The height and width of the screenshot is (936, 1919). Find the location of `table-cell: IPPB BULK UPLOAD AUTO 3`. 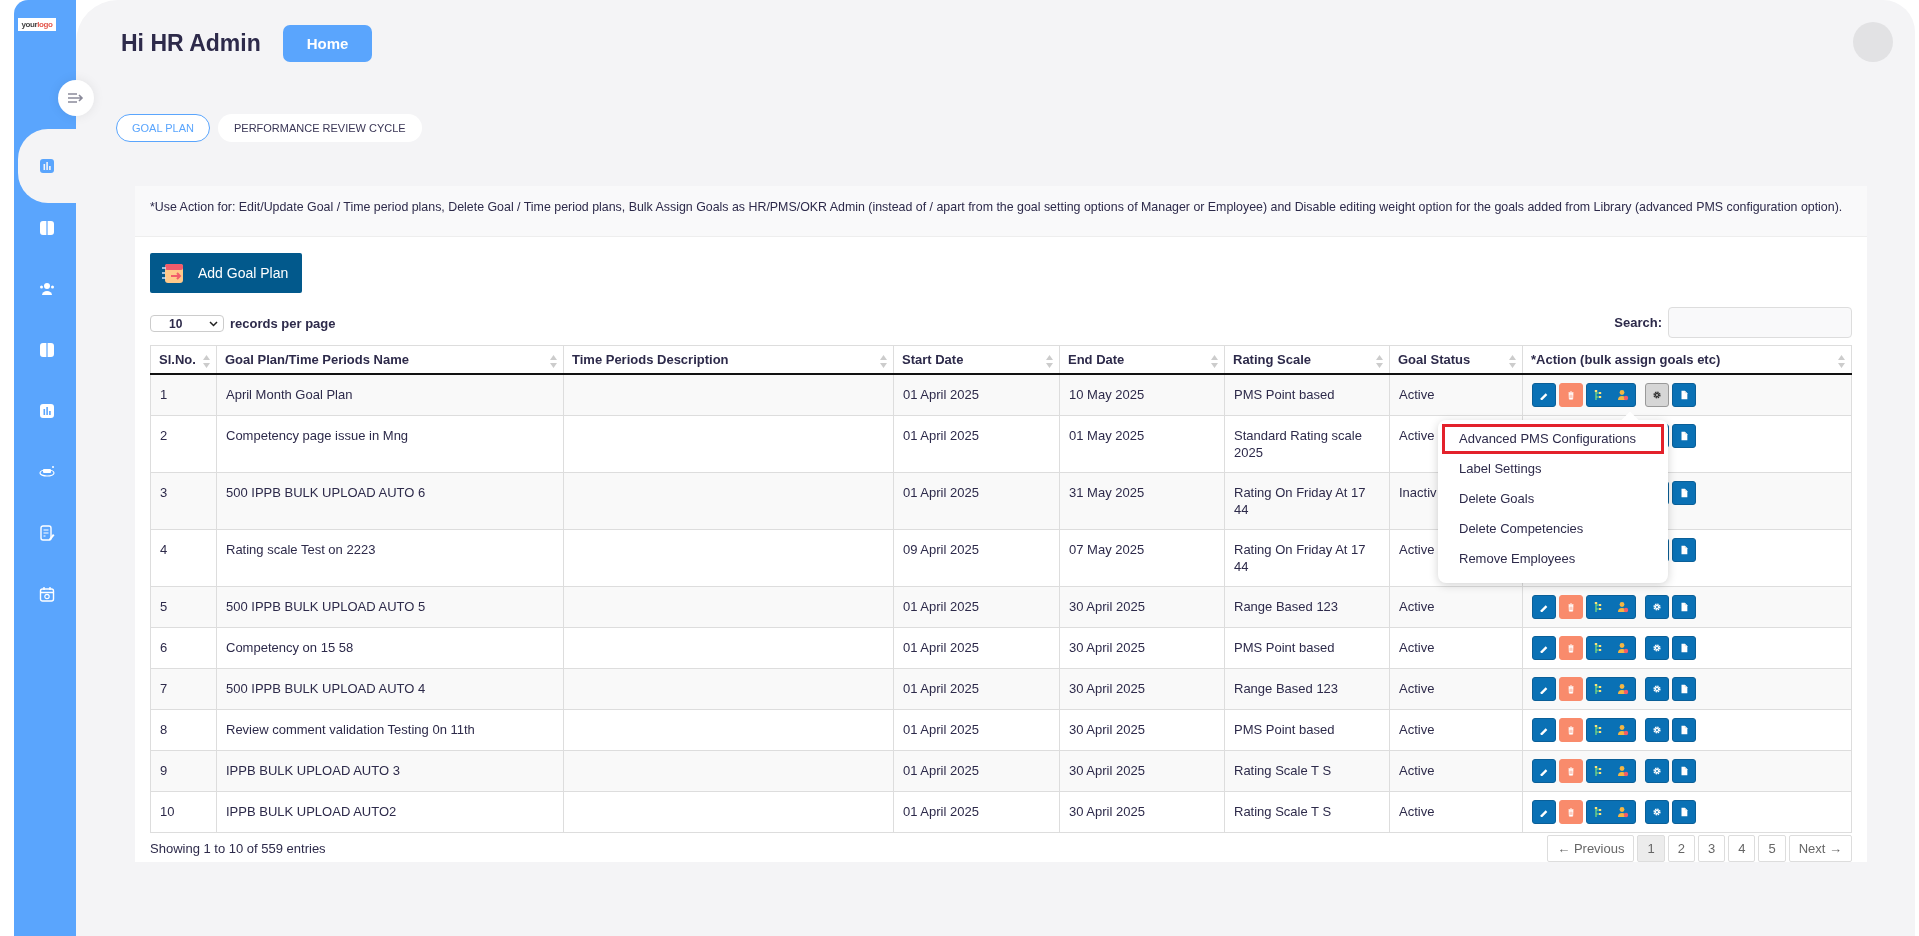

table-cell: IPPB BULK UPLOAD AUTO 3 is located at coordinates (390, 771).